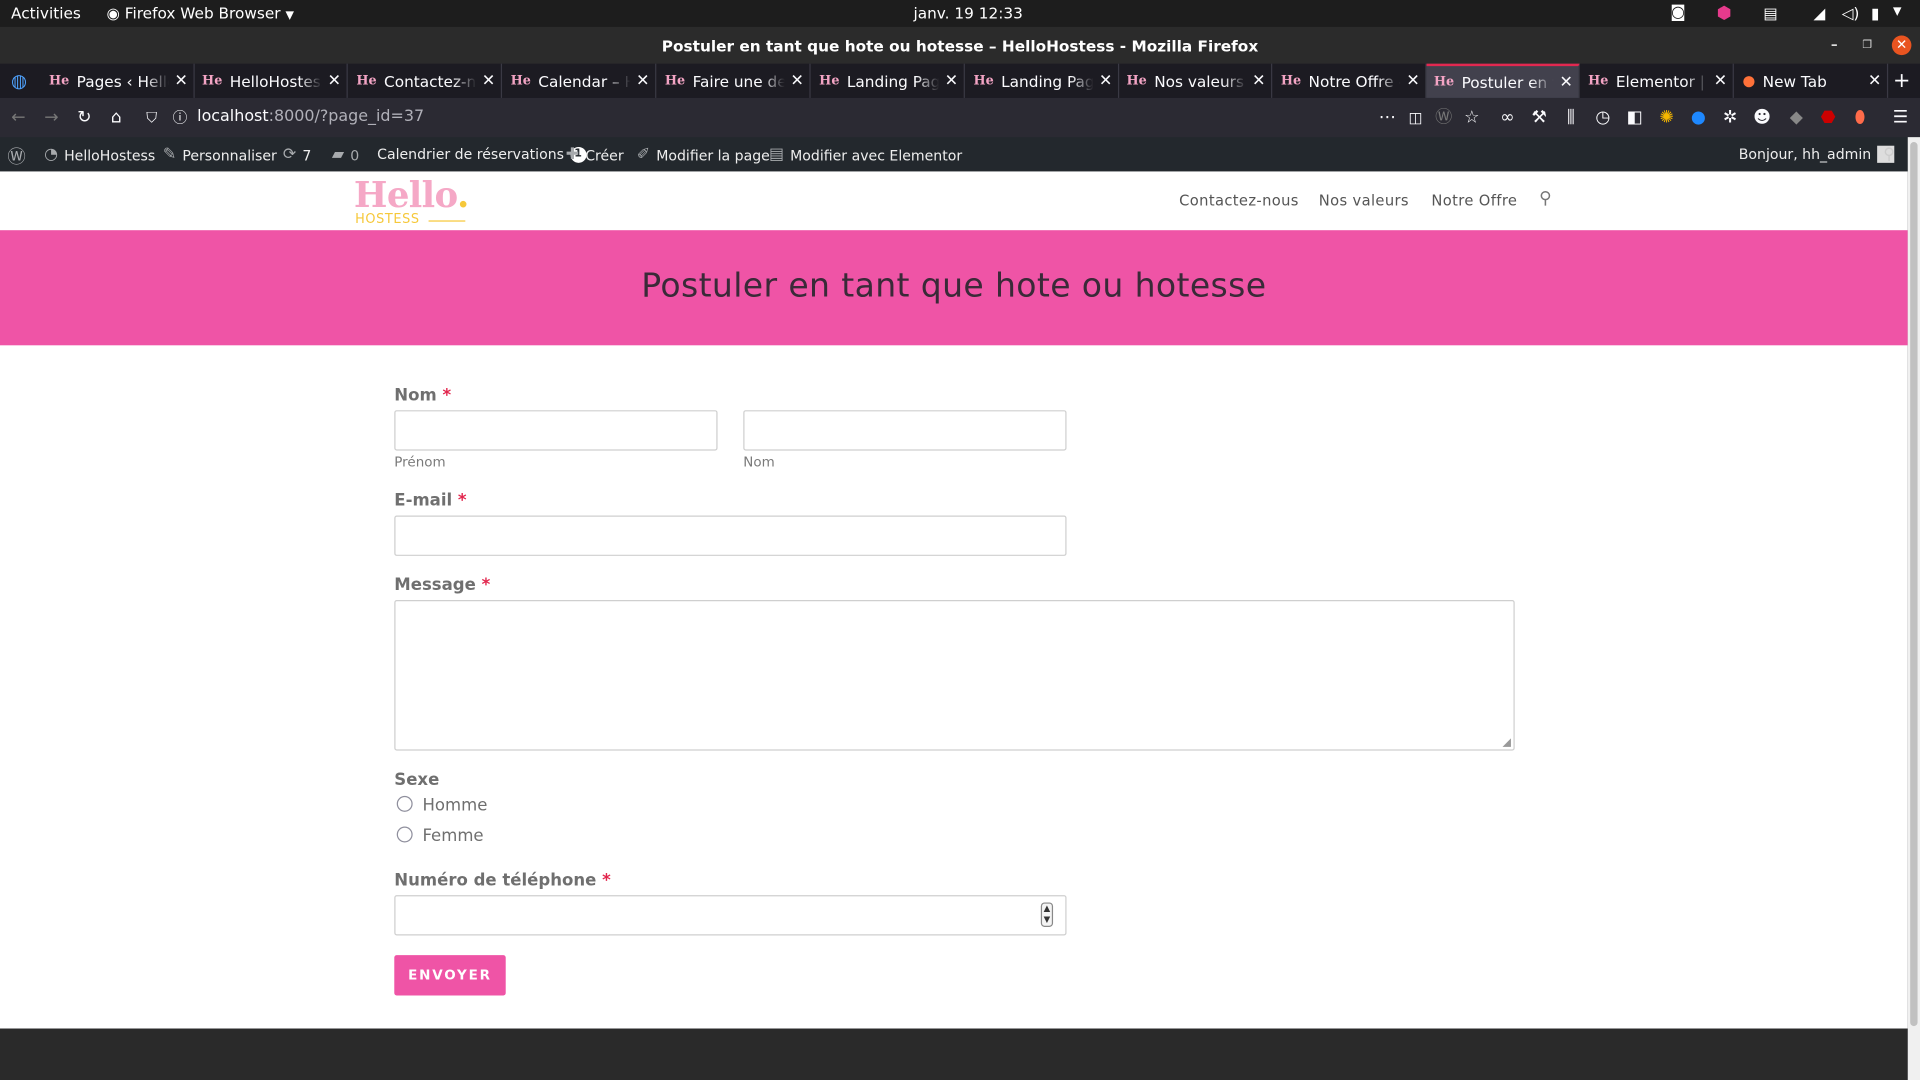 The image size is (1920, 1080). I want to click on radio-femme, so click(404, 834).